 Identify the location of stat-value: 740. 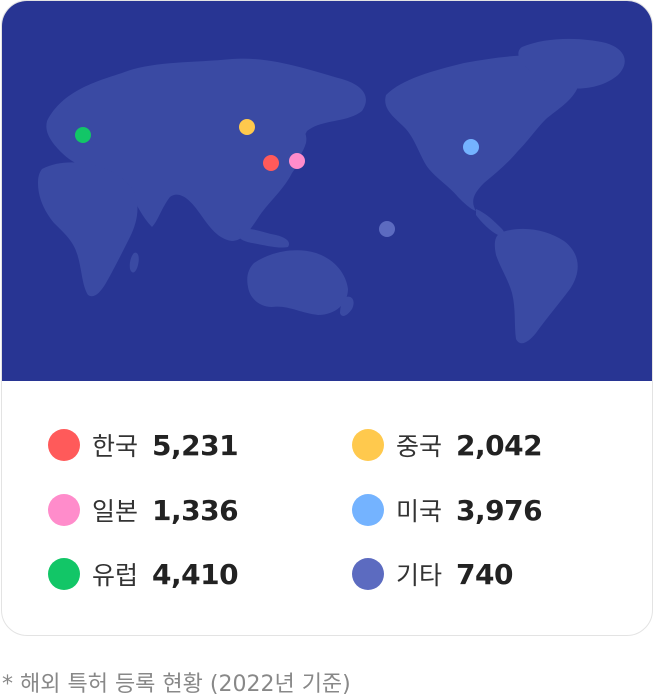
(484, 574).